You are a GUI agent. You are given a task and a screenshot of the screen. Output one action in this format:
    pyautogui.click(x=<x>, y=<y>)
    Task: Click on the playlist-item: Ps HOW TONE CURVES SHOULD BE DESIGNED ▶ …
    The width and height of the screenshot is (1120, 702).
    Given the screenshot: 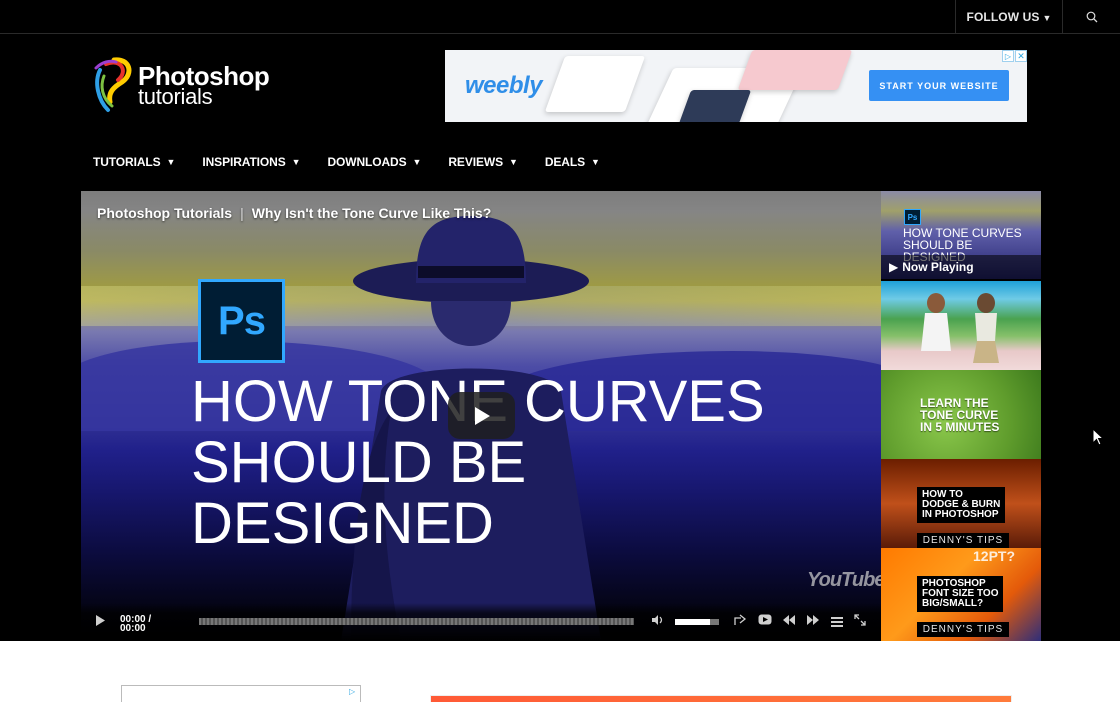 What is the action you would take?
    pyautogui.click(x=961, y=235)
    